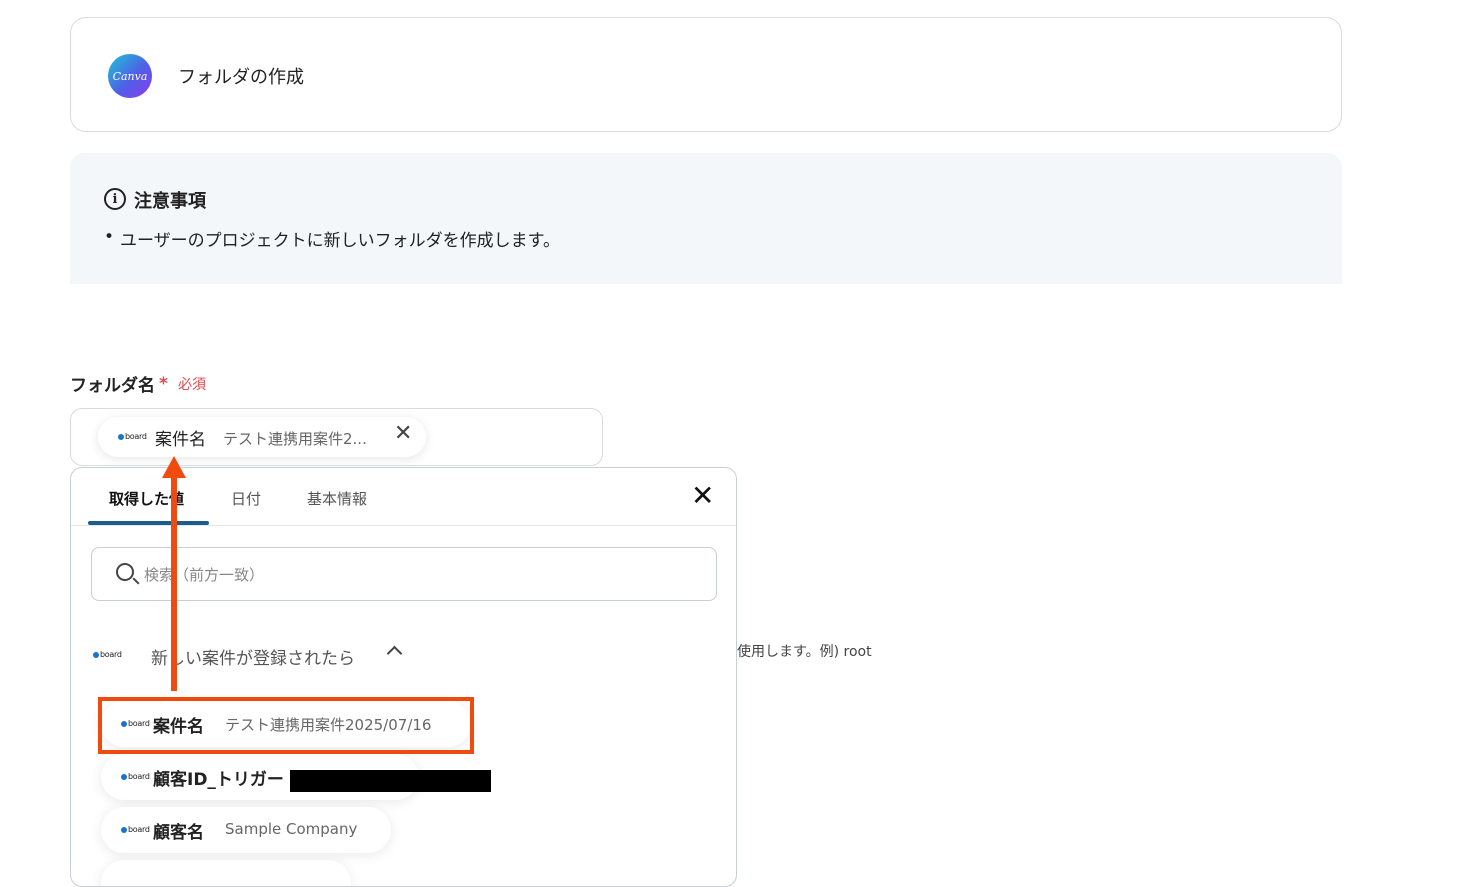  Describe the element at coordinates (241, 77) in the screenshot. I see `action-title: フォルダの作成` at that location.